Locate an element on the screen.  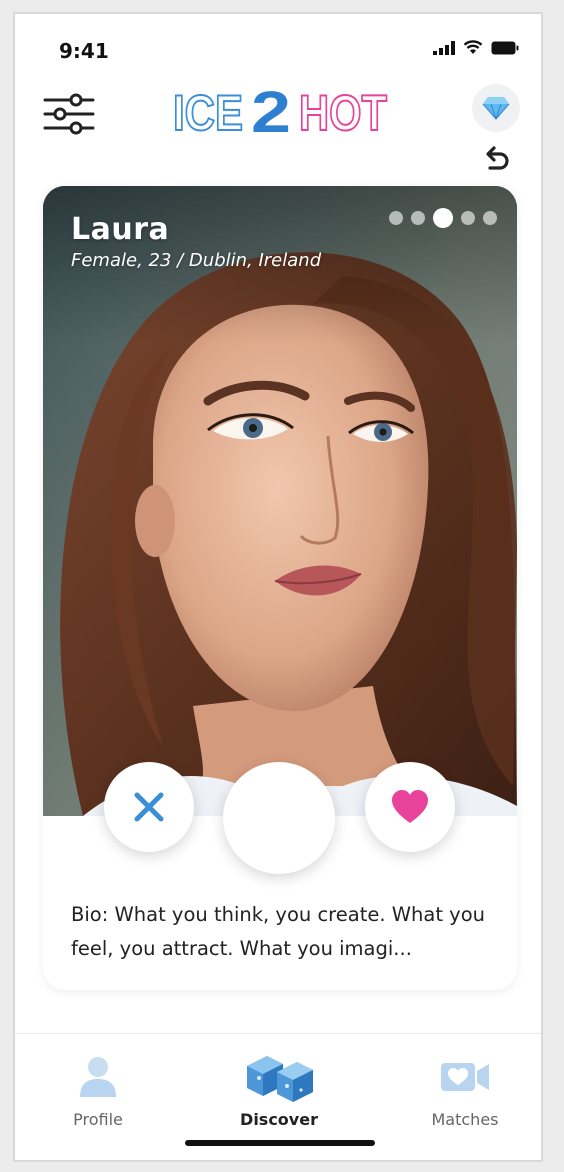
video-heart-icon is located at coordinates (465, 1077).